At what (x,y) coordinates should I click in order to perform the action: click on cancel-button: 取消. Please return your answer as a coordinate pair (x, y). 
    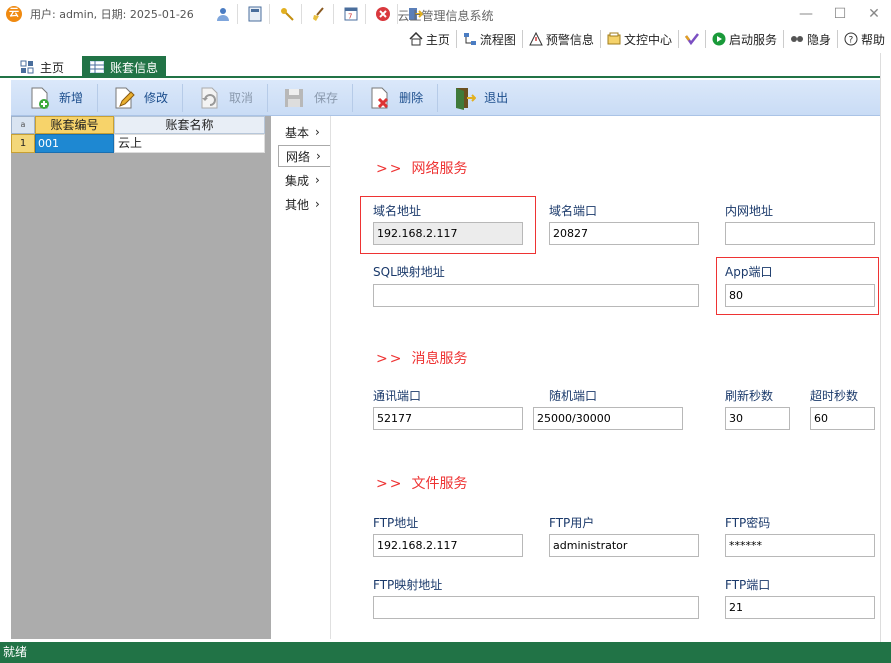
    Looking at the image, I should click on (226, 97).